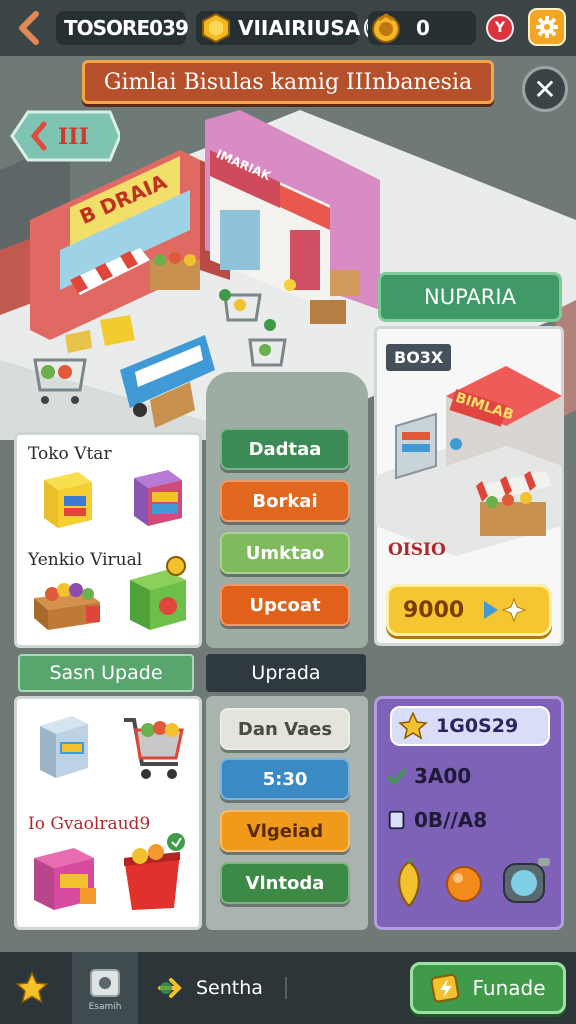 The width and height of the screenshot is (576, 1024). I want to click on sentha-link: Sentha, so click(221, 988).